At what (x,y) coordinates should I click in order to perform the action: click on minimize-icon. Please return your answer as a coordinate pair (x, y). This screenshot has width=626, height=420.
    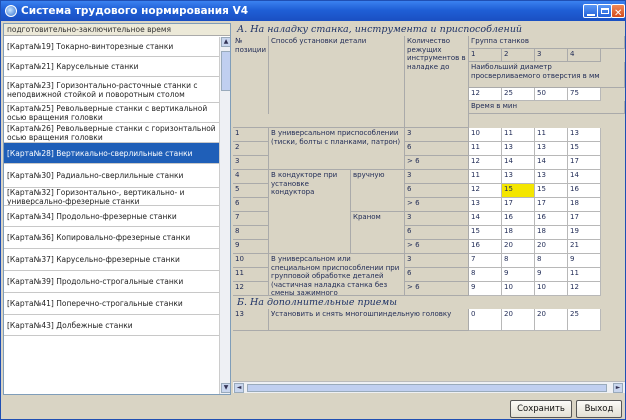
    Looking at the image, I should click on (591, 12).